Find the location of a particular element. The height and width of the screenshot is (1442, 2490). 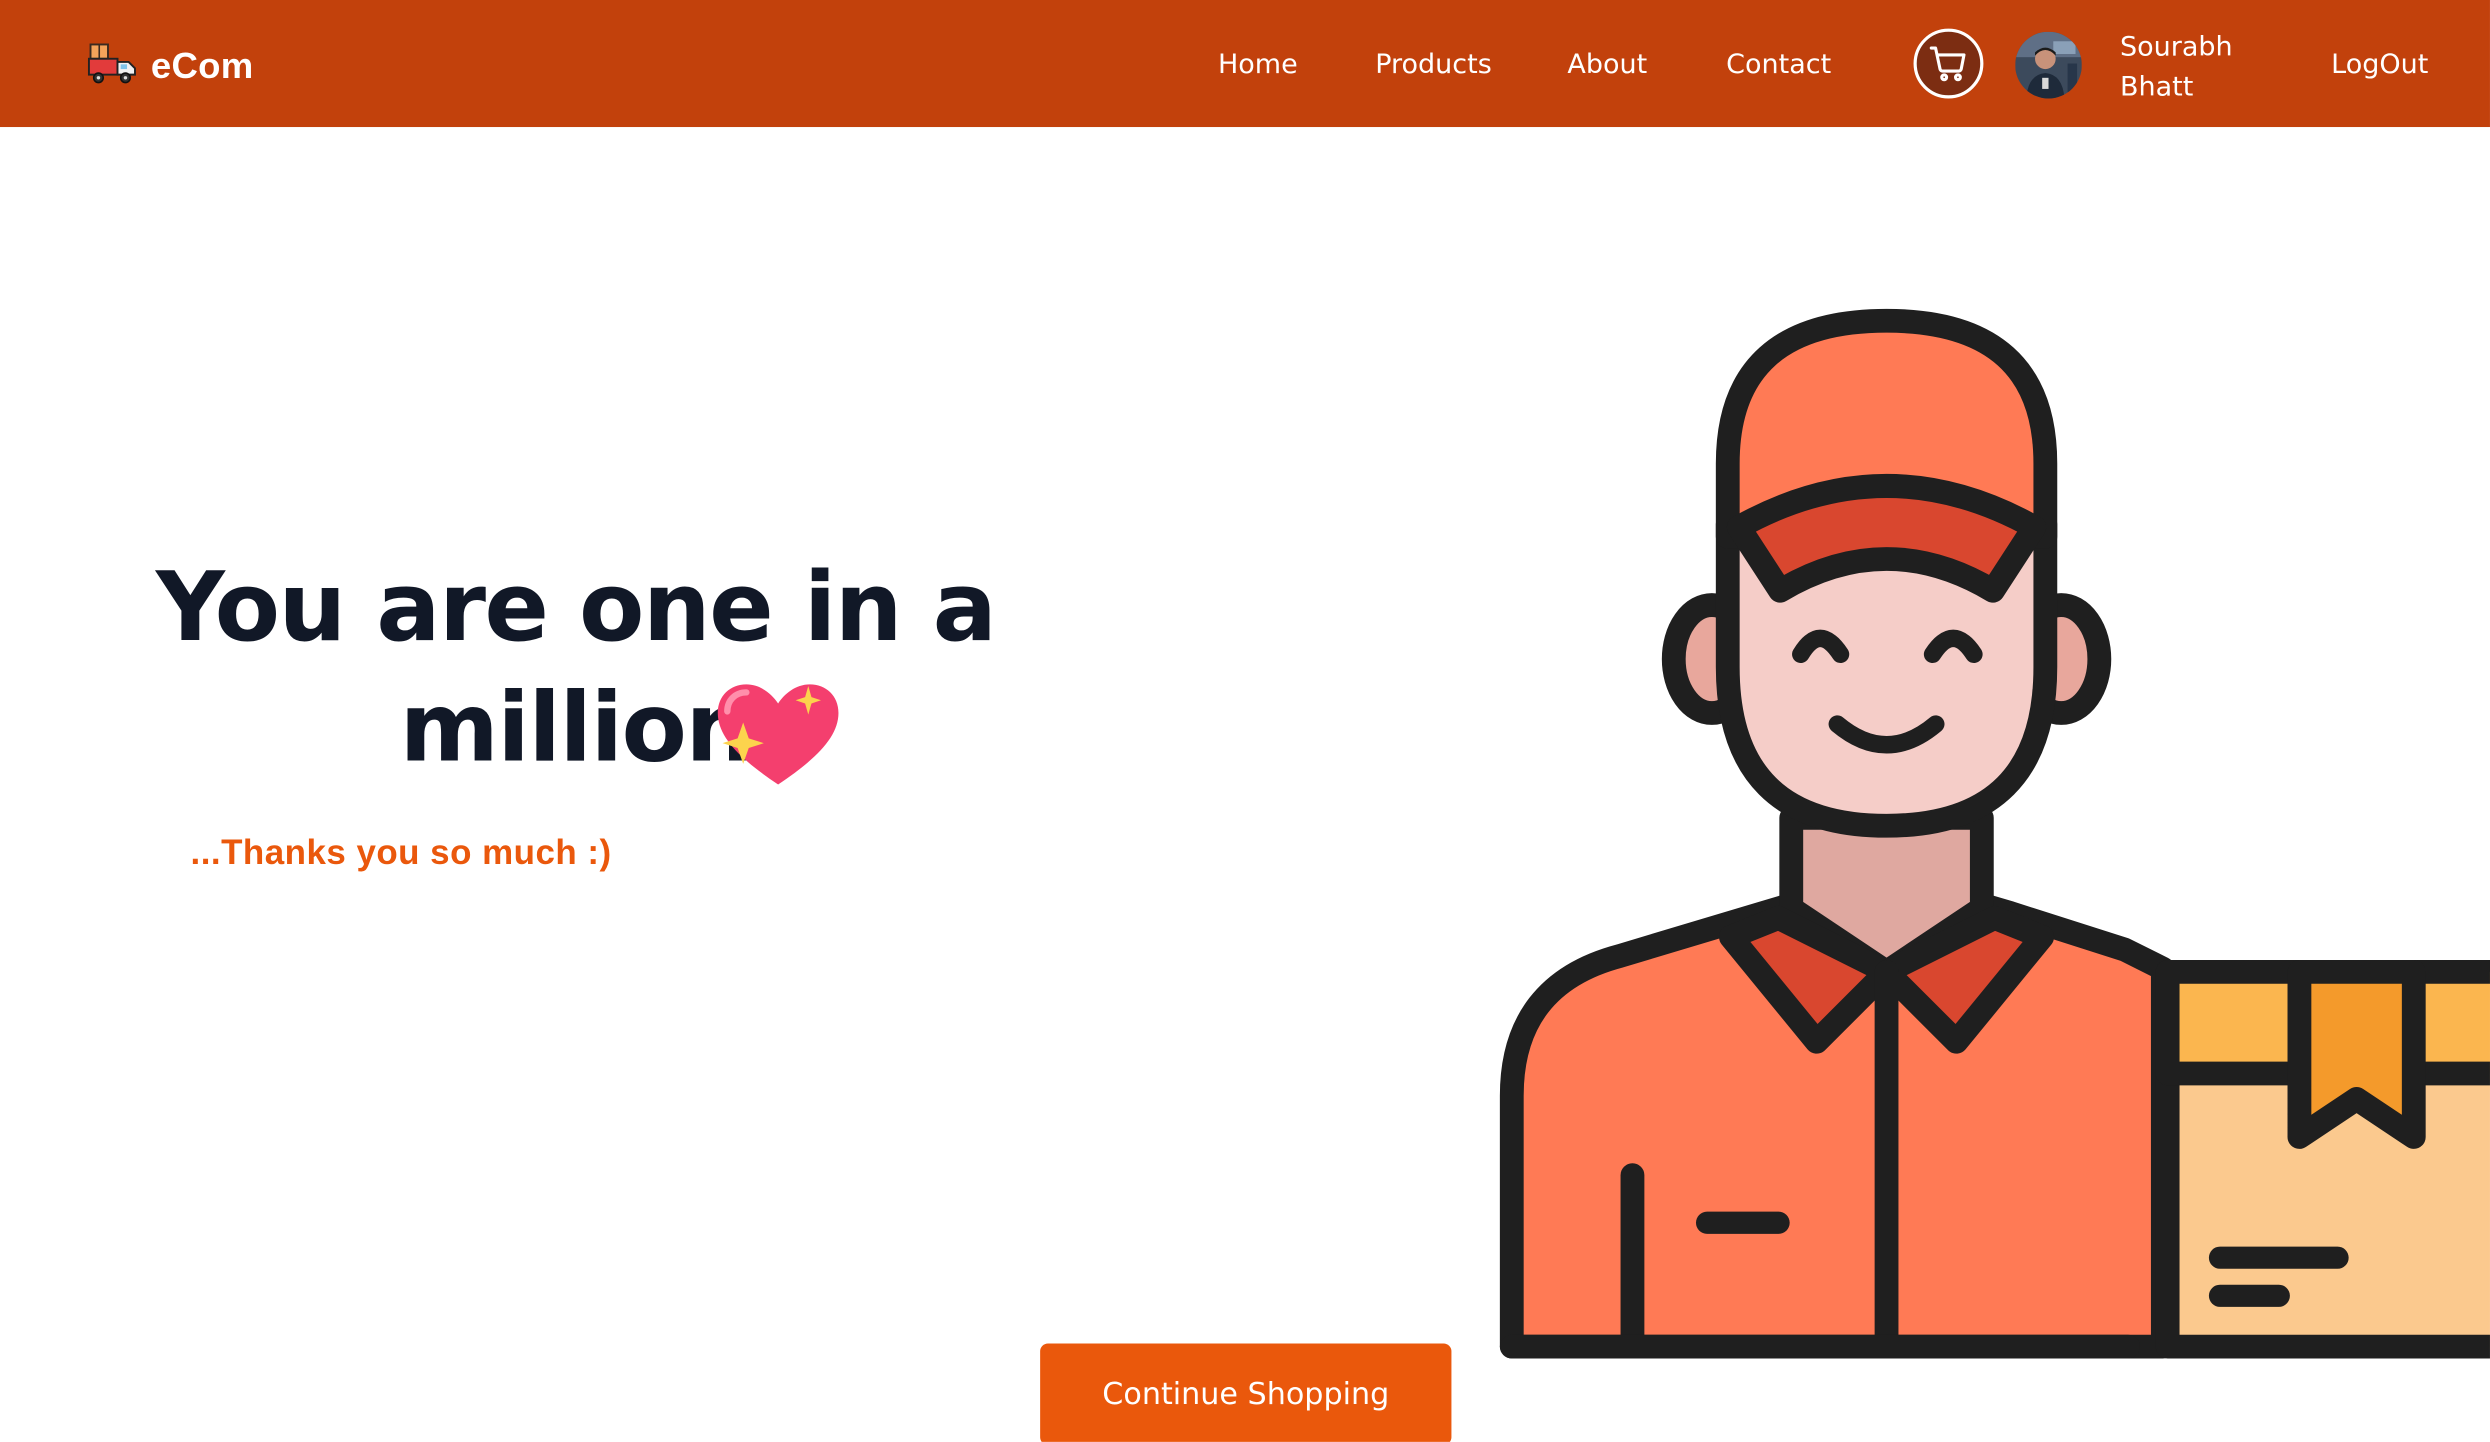

nav-link-home: Home is located at coordinates (1258, 65).